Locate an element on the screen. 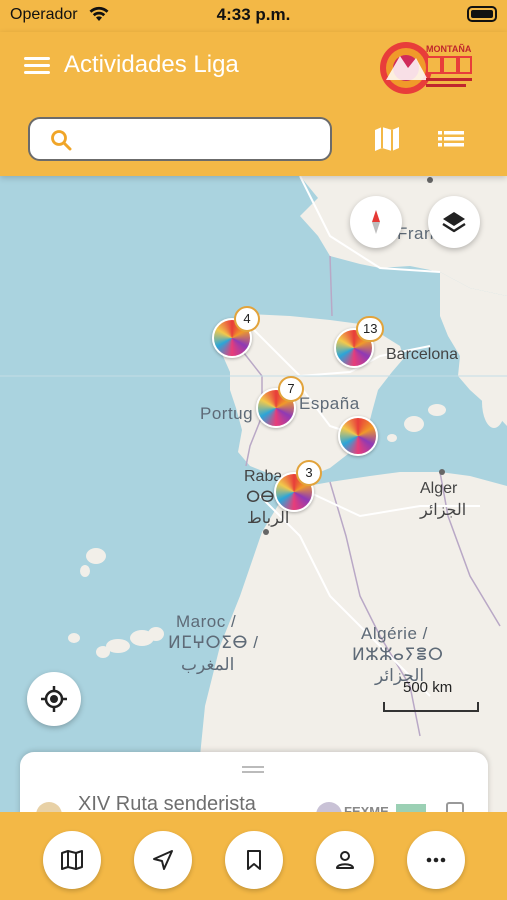 This screenshot has width=507, height=900. more-icon is located at coordinates (436, 860).